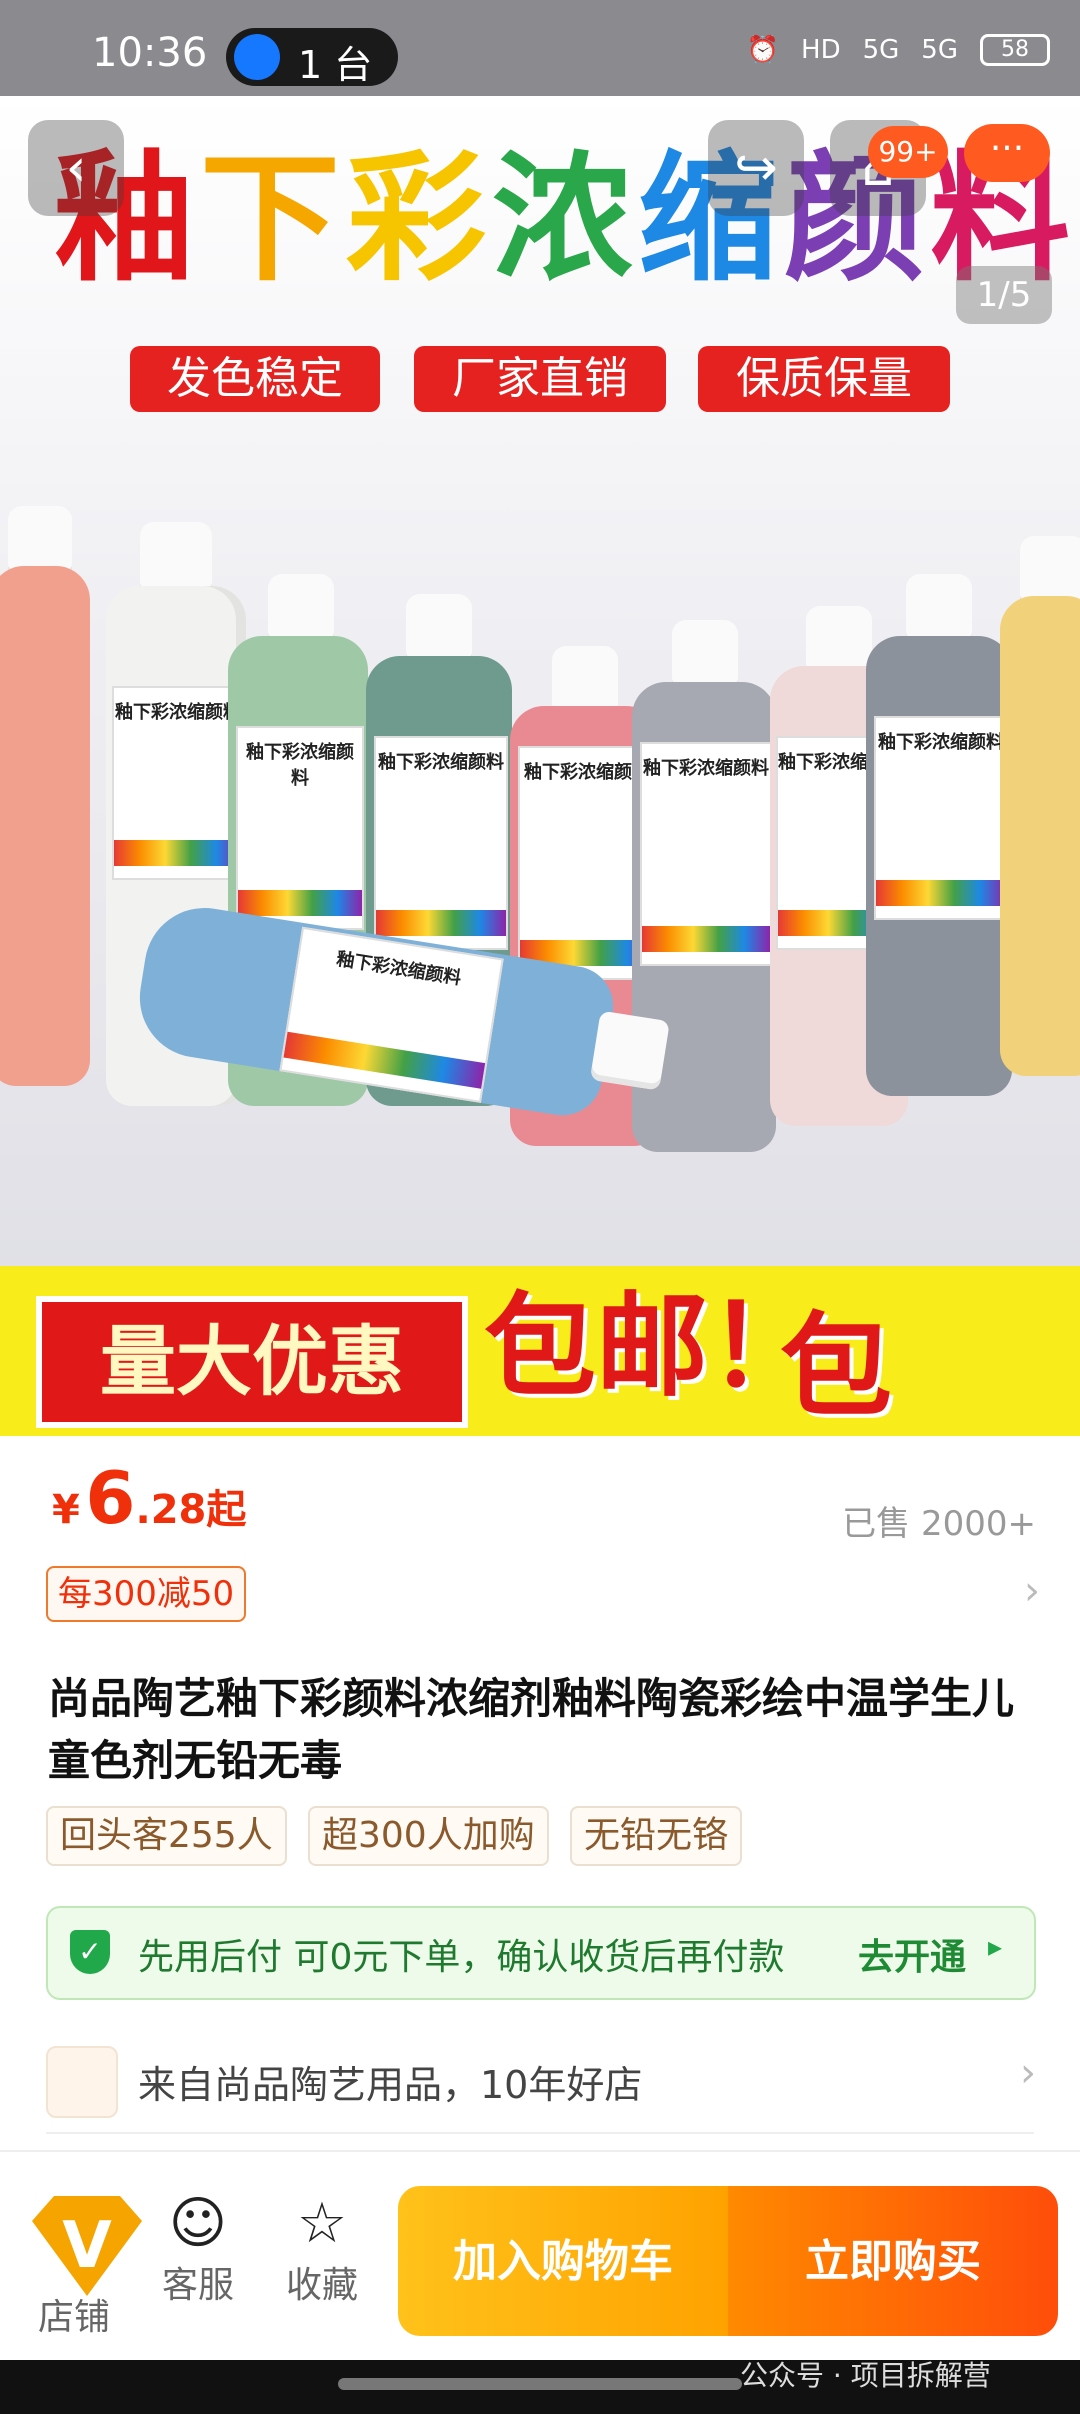 This screenshot has width=1080, height=2414. What do you see at coordinates (73, 2317) in the screenshot?
I see `store-tab-label: 店铺` at bounding box center [73, 2317].